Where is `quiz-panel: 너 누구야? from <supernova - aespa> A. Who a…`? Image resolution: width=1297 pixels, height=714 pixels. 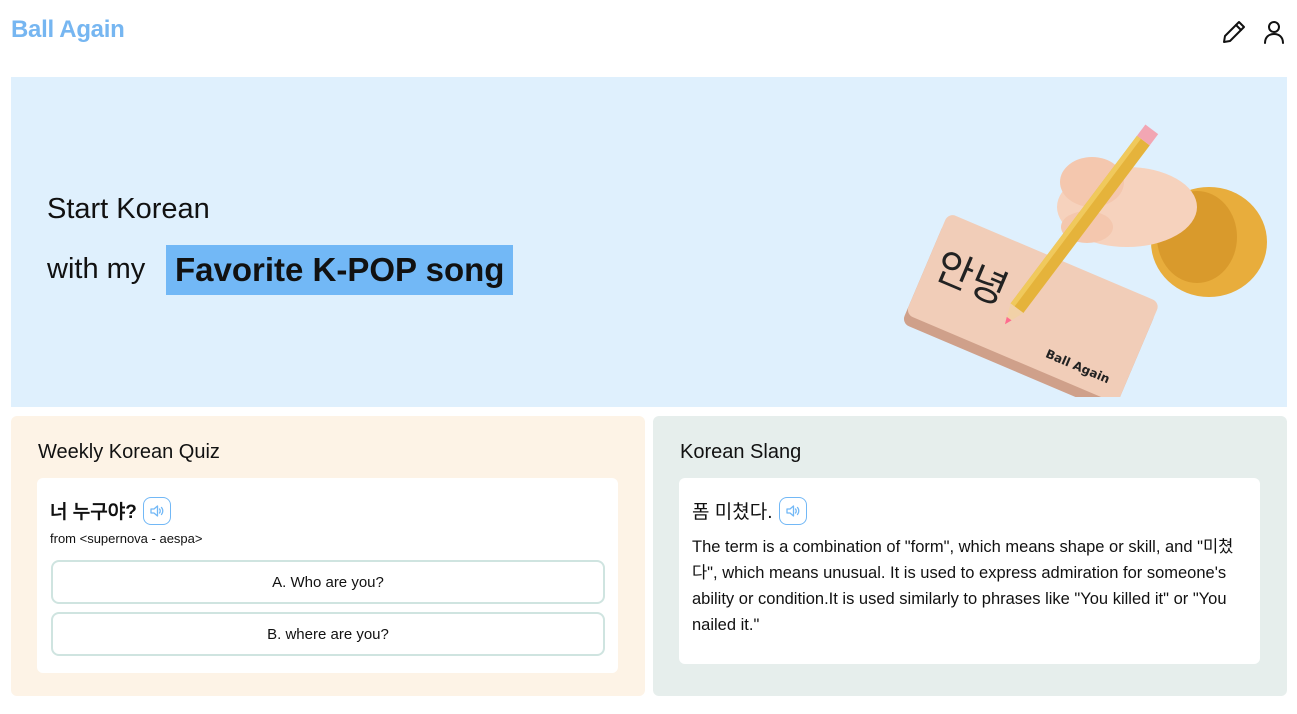 quiz-panel: 너 누구야? from <supernova - aespa> A. Who a… is located at coordinates (327, 575).